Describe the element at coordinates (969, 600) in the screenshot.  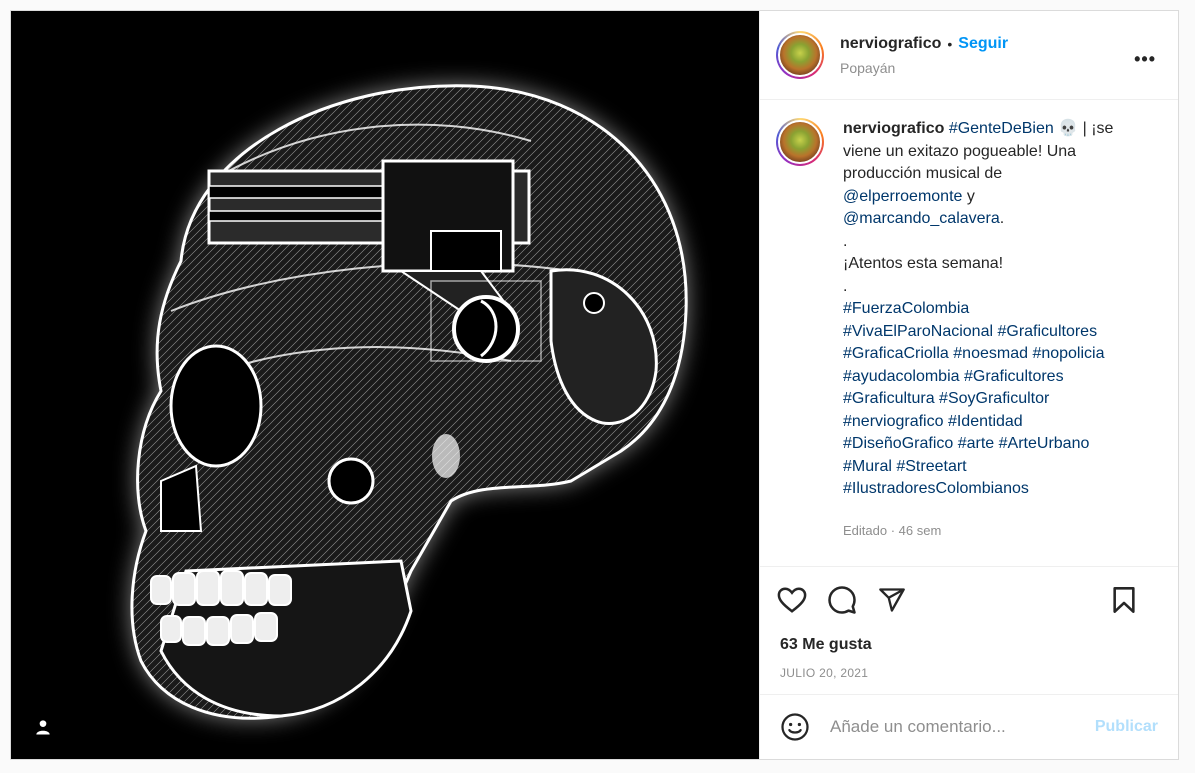
I see `action-bar` at that location.